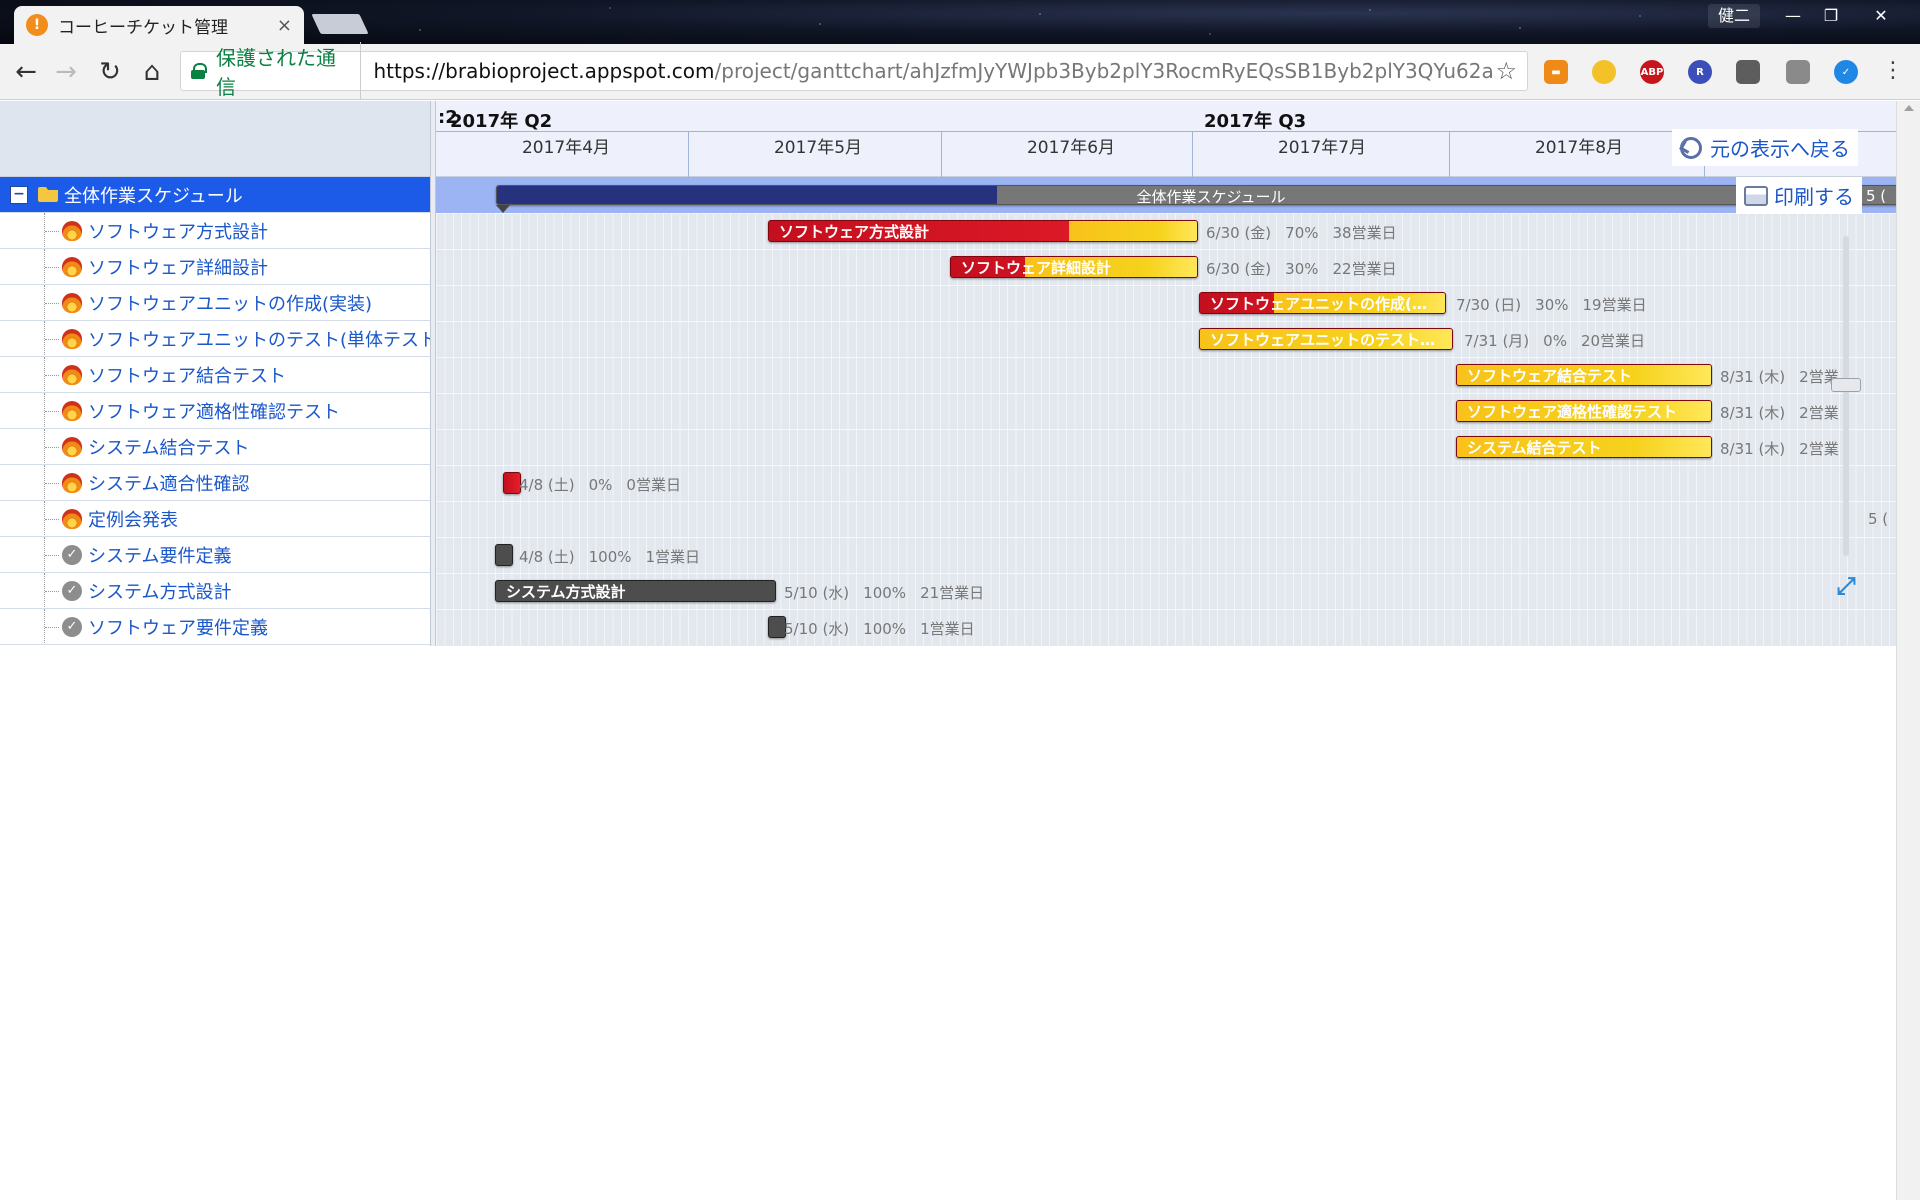  I want to click on minimize-button: —, so click(1793, 15).